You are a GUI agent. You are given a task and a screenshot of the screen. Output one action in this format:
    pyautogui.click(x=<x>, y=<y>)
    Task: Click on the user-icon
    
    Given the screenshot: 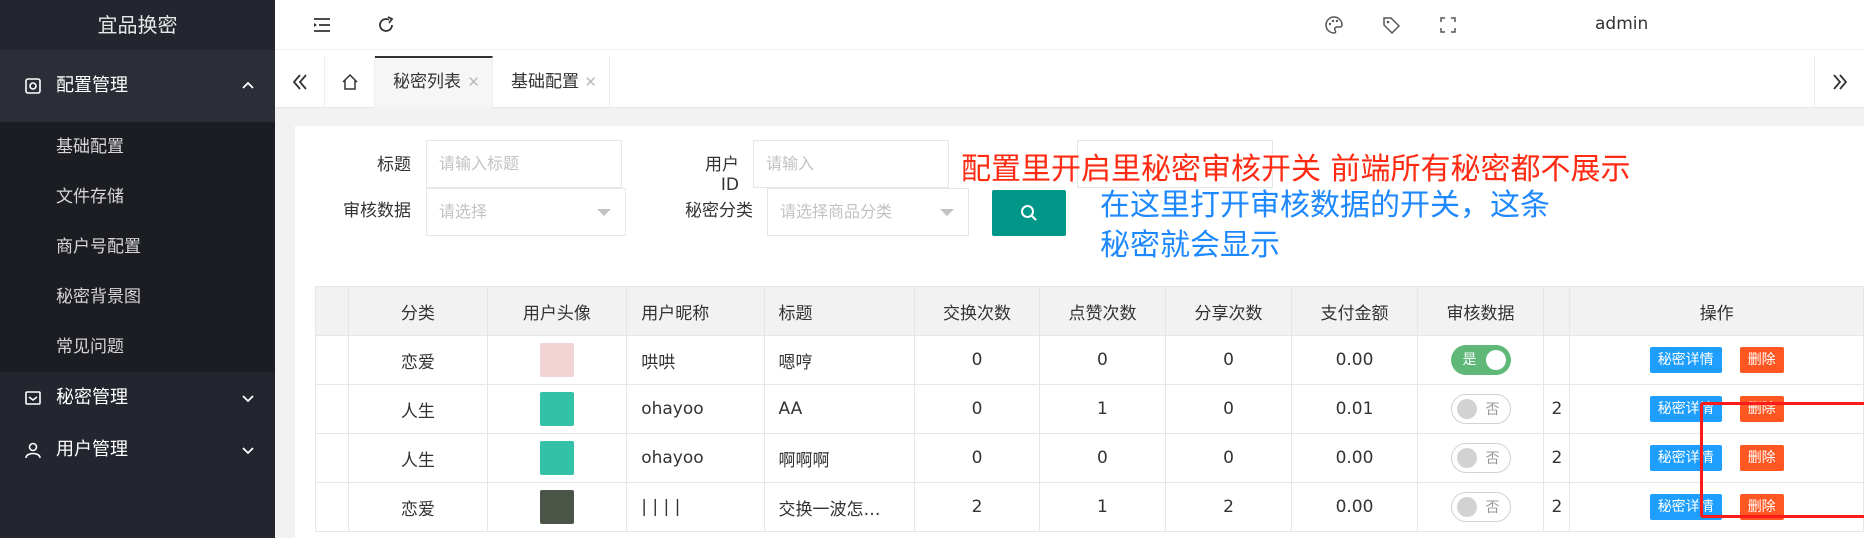 What is the action you would take?
    pyautogui.click(x=33, y=450)
    